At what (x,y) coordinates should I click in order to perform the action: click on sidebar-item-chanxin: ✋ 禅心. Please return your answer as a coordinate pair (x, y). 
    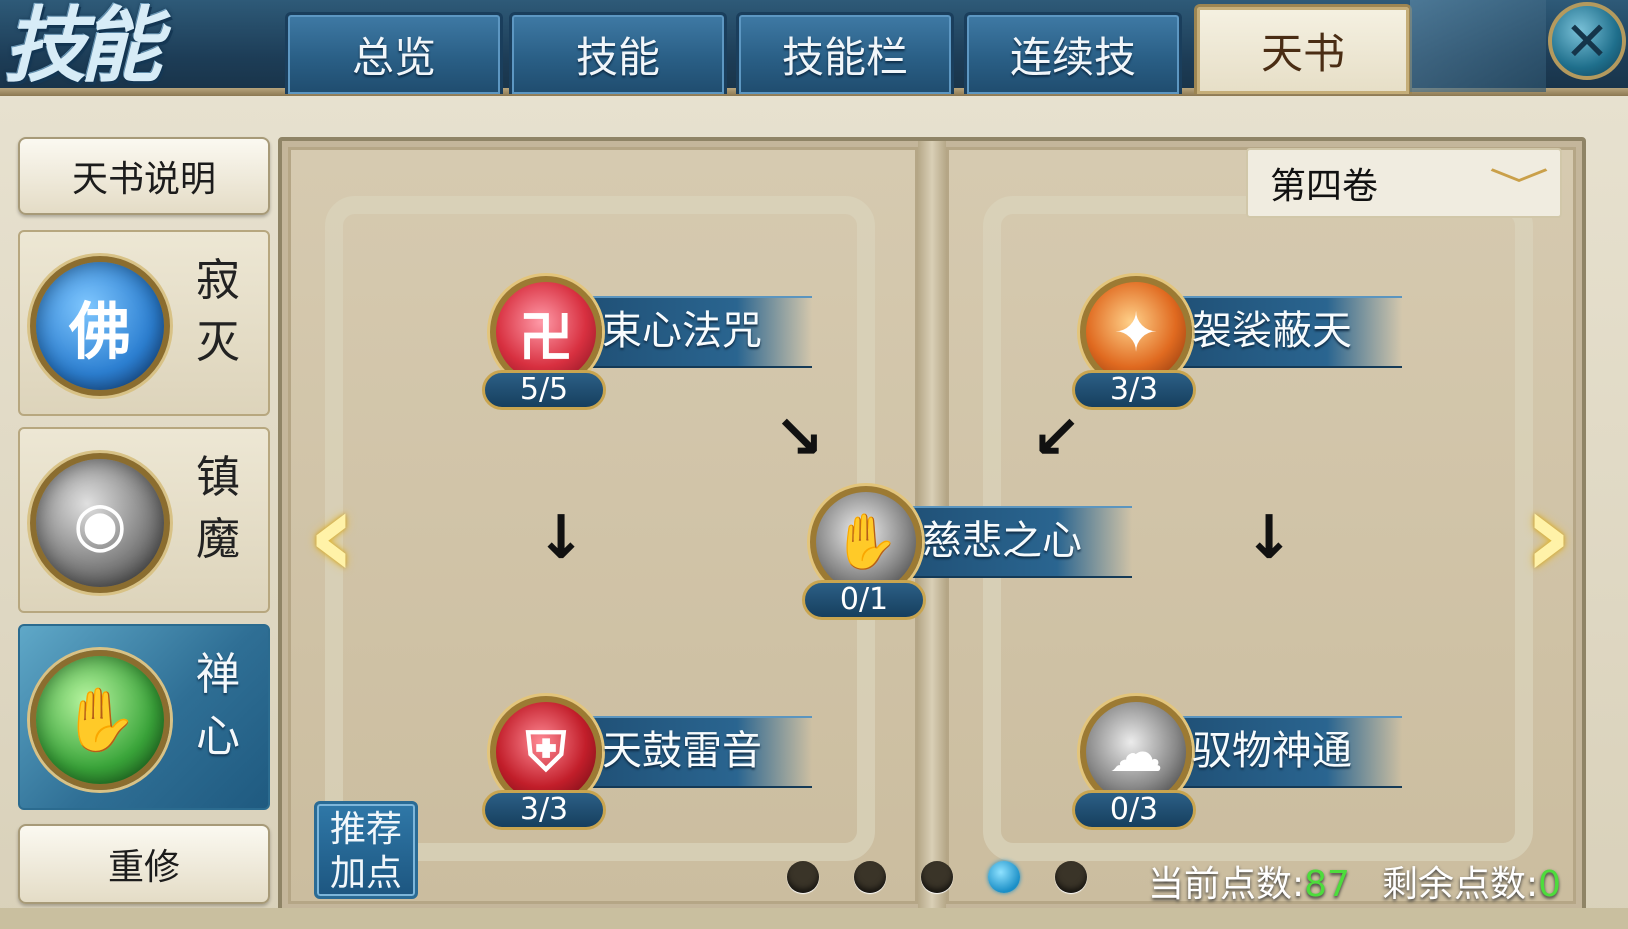
    Looking at the image, I should click on (144, 717).